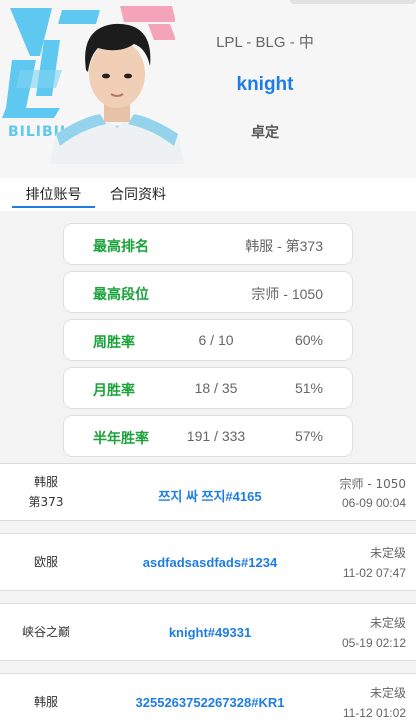 This screenshot has width=416, height=726. Describe the element at coordinates (114, 391) in the screenshot. I see `stat-label: 月胜率` at that location.